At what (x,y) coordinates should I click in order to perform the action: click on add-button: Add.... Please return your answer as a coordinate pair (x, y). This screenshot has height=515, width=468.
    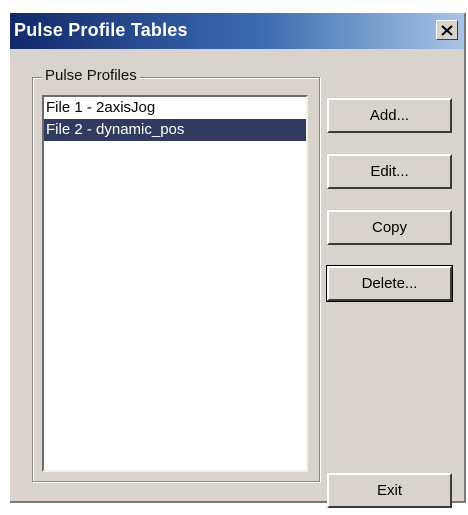
    Looking at the image, I should click on (389, 115).